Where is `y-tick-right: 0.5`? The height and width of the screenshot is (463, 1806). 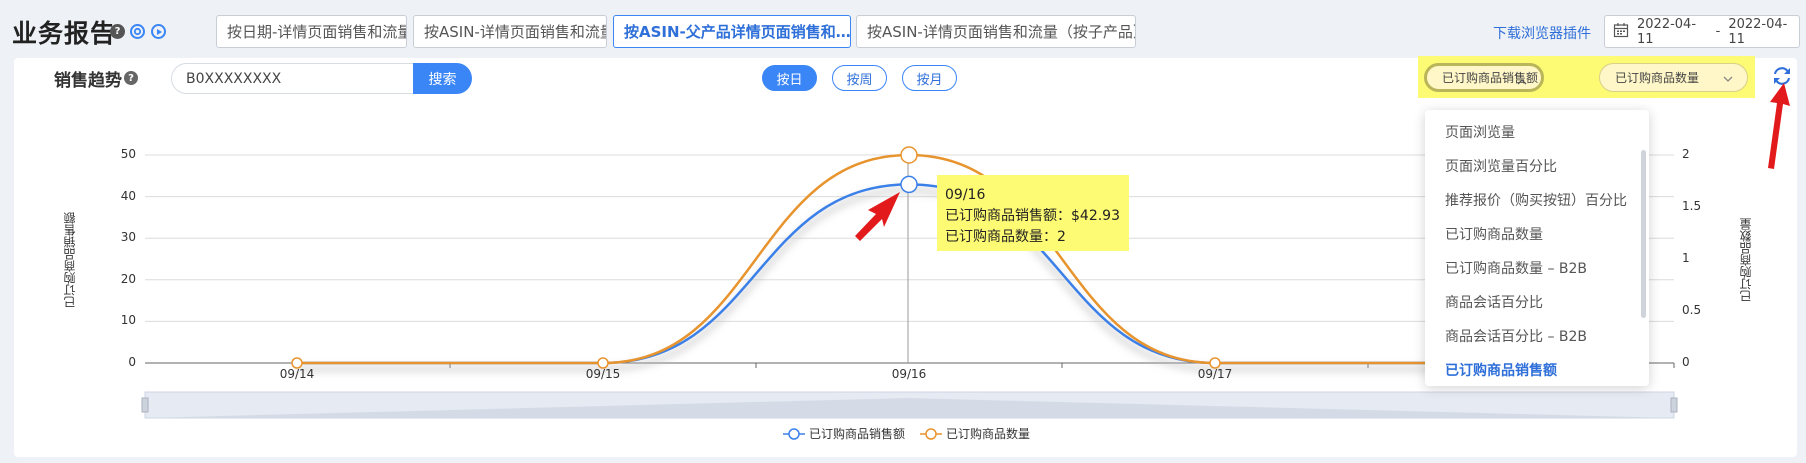
y-tick-right: 0.5 is located at coordinates (1692, 310).